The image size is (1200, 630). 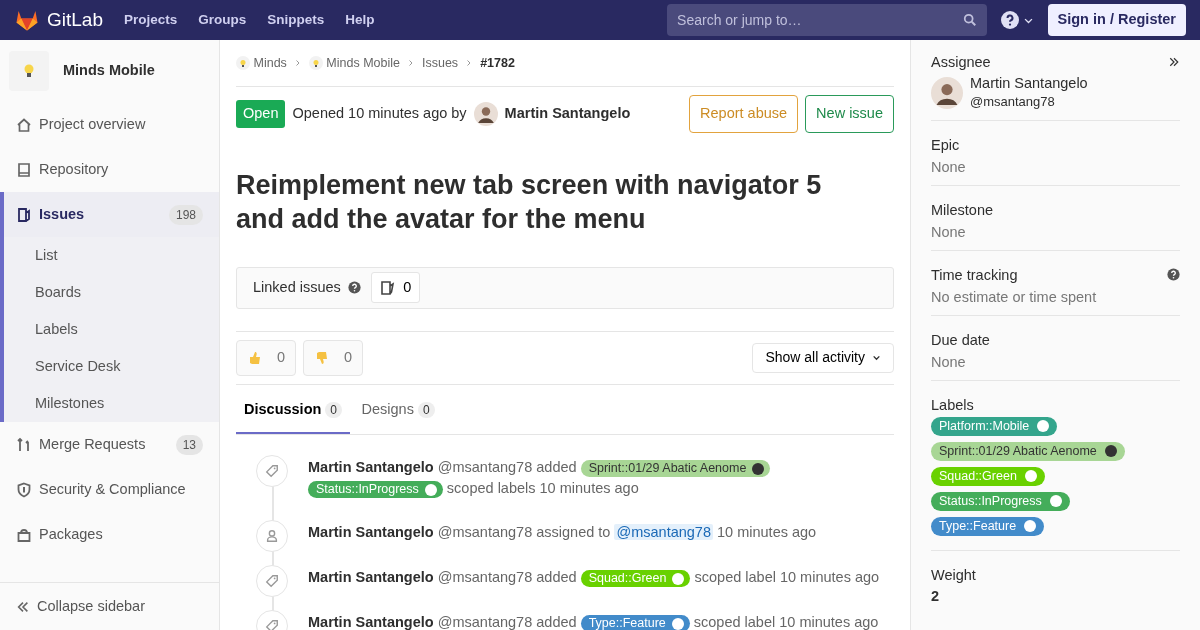 I want to click on assignee-name: Martin Santangelo, so click(x=1029, y=83).